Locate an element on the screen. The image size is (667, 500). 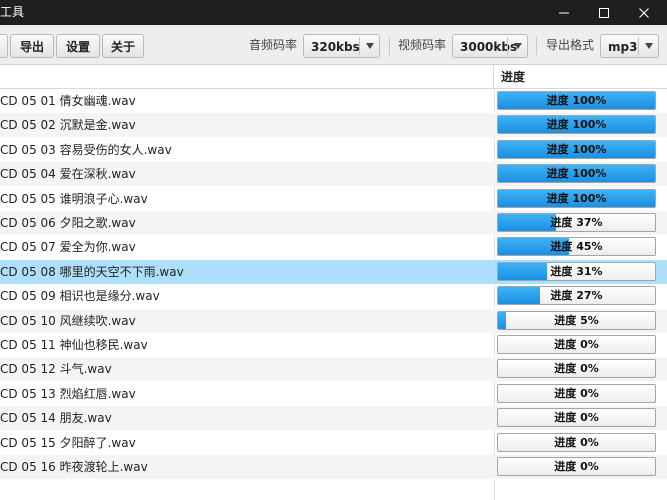
table-header: 进度 is located at coordinates (333, 77).